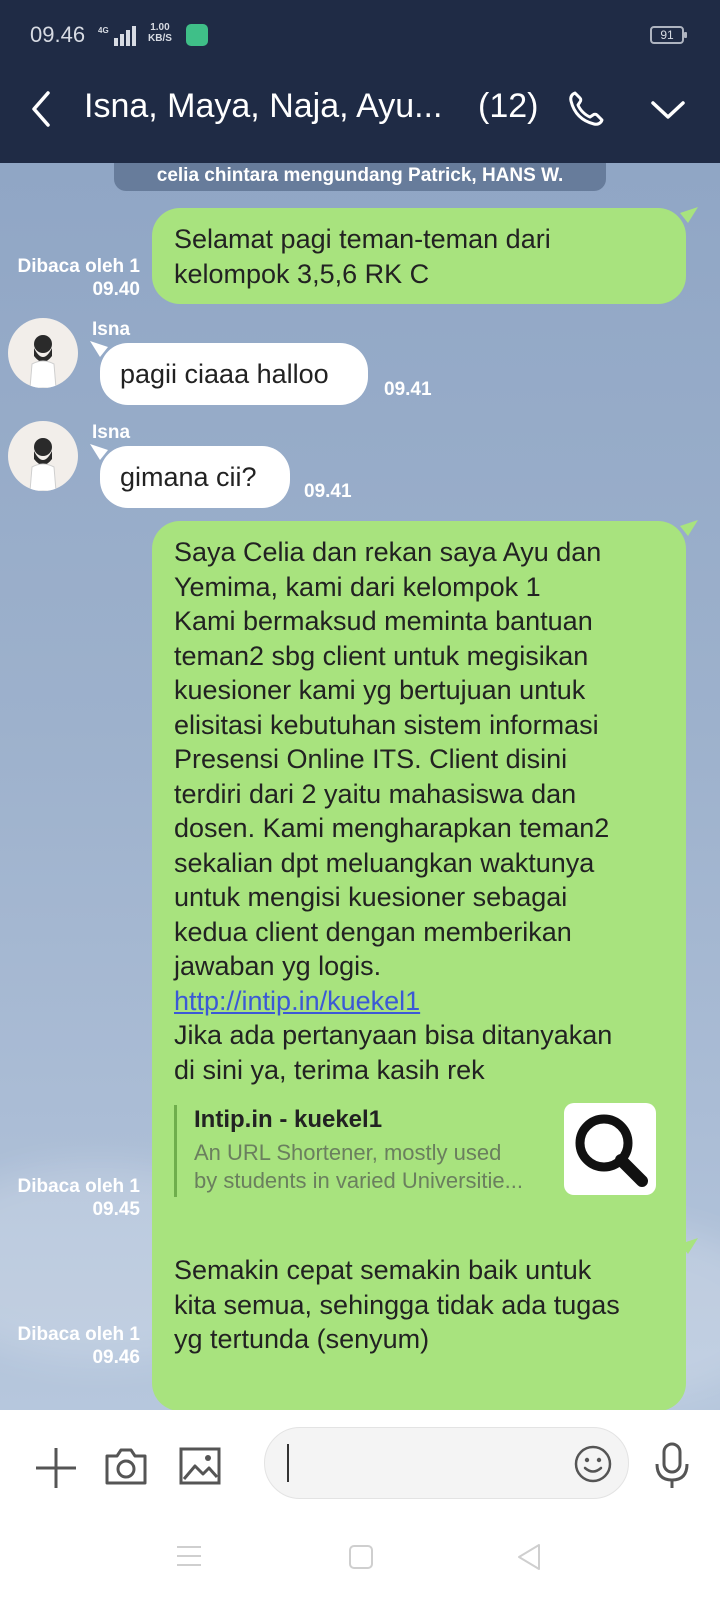 Image resolution: width=720 pixels, height=1600 pixels. What do you see at coordinates (586, 109) in the screenshot?
I see `phone-icon` at bounding box center [586, 109].